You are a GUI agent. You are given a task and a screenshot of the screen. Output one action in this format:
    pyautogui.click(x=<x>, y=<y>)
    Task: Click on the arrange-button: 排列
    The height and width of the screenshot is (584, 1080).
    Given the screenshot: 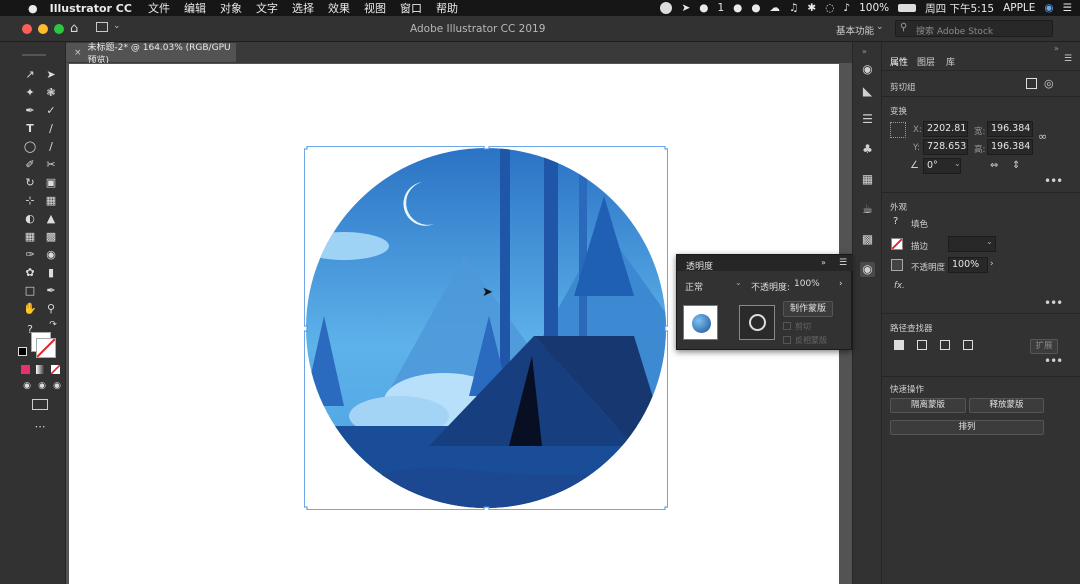 What is the action you would take?
    pyautogui.click(x=967, y=427)
    